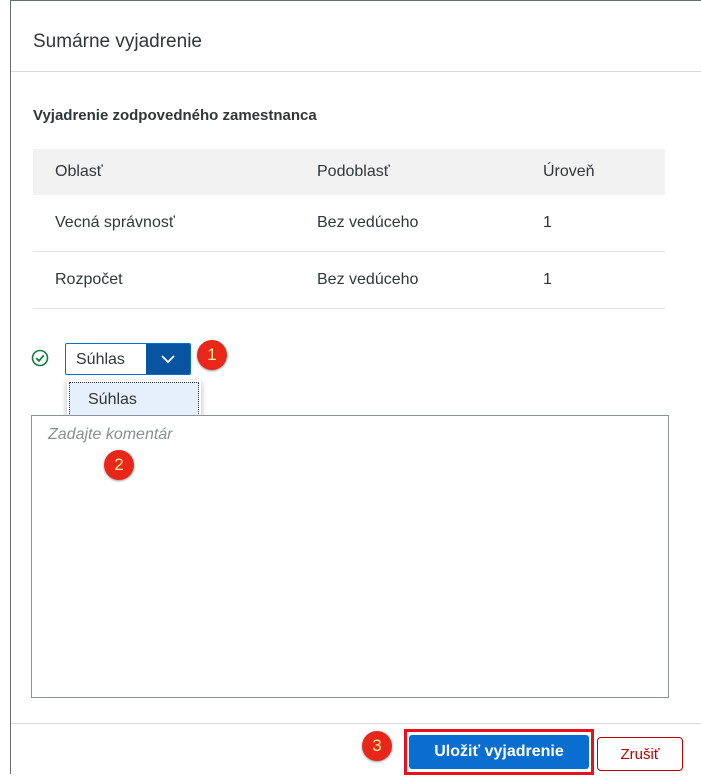 The image size is (701, 776). Describe the element at coordinates (356, 36) in the screenshot. I see `dialog-header: Sumárne vyjadrenie` at that location.